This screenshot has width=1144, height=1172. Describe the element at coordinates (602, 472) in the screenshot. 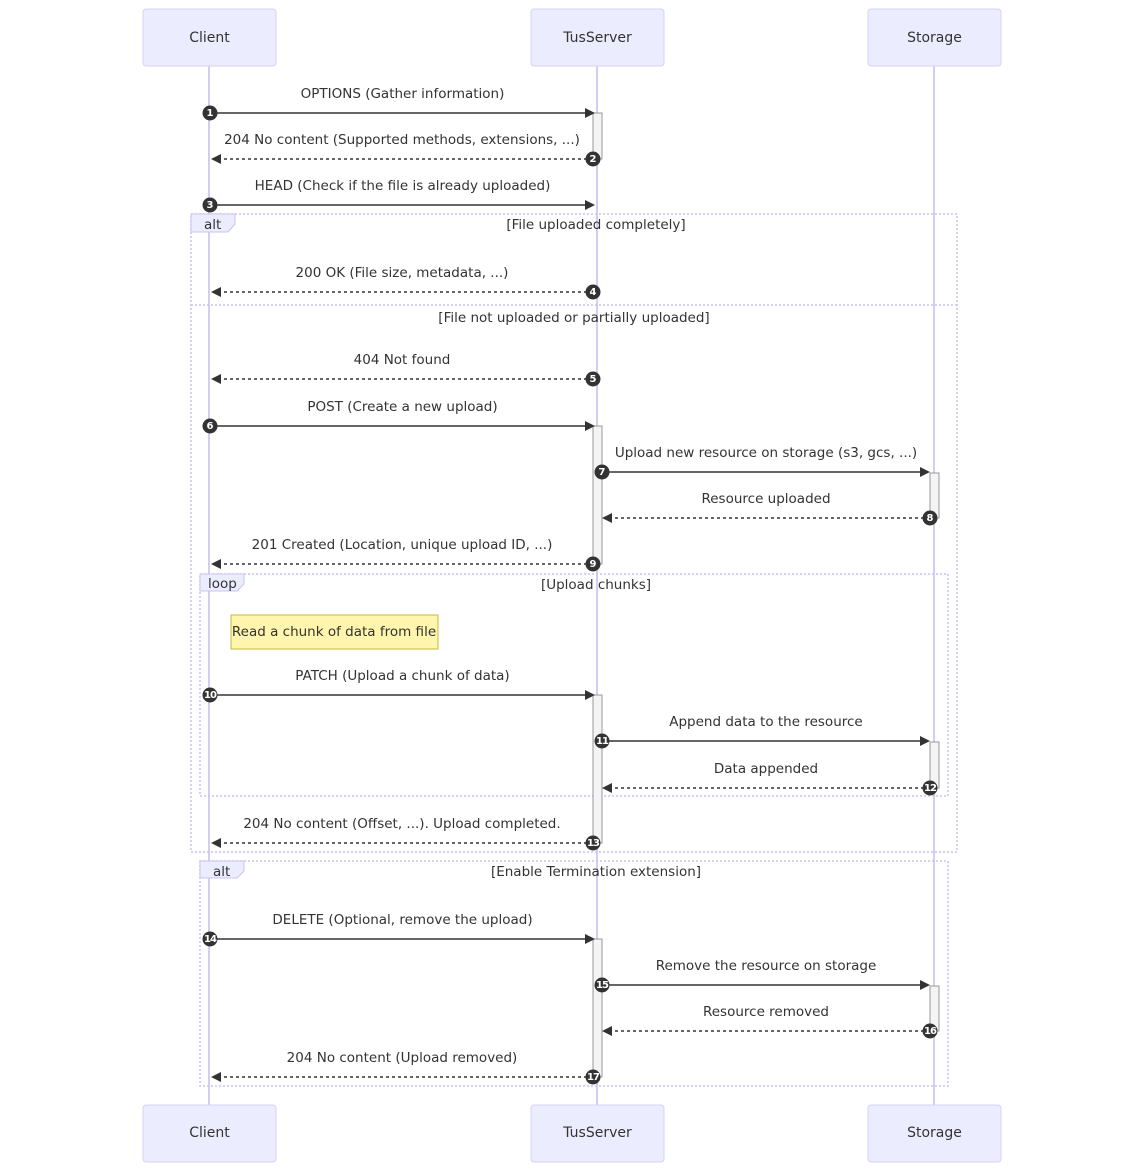

I see `sequence-number: 7` at that location.